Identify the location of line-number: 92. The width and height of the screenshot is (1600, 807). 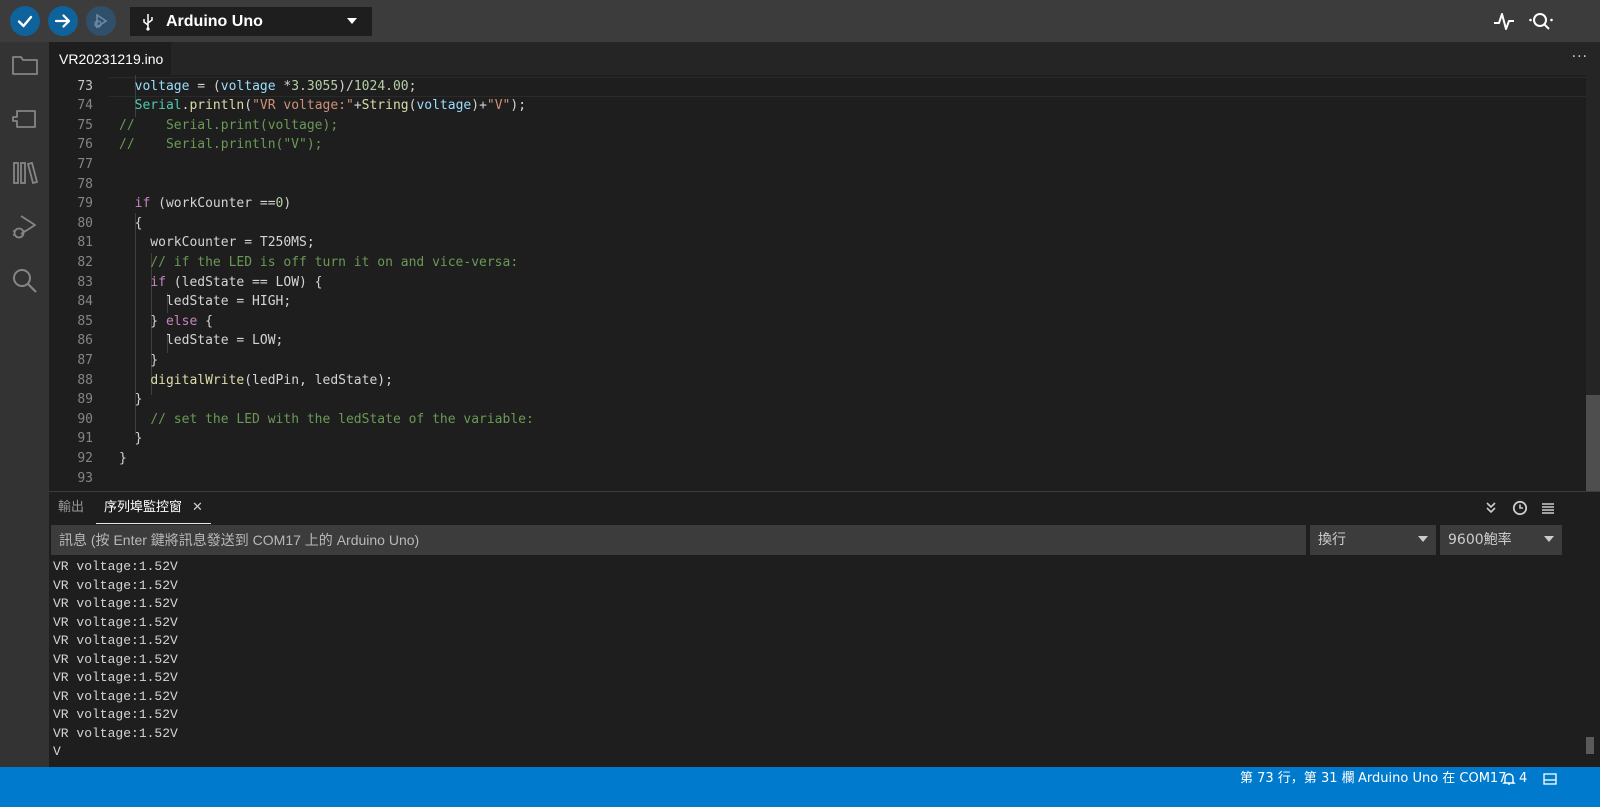
(85, 458).